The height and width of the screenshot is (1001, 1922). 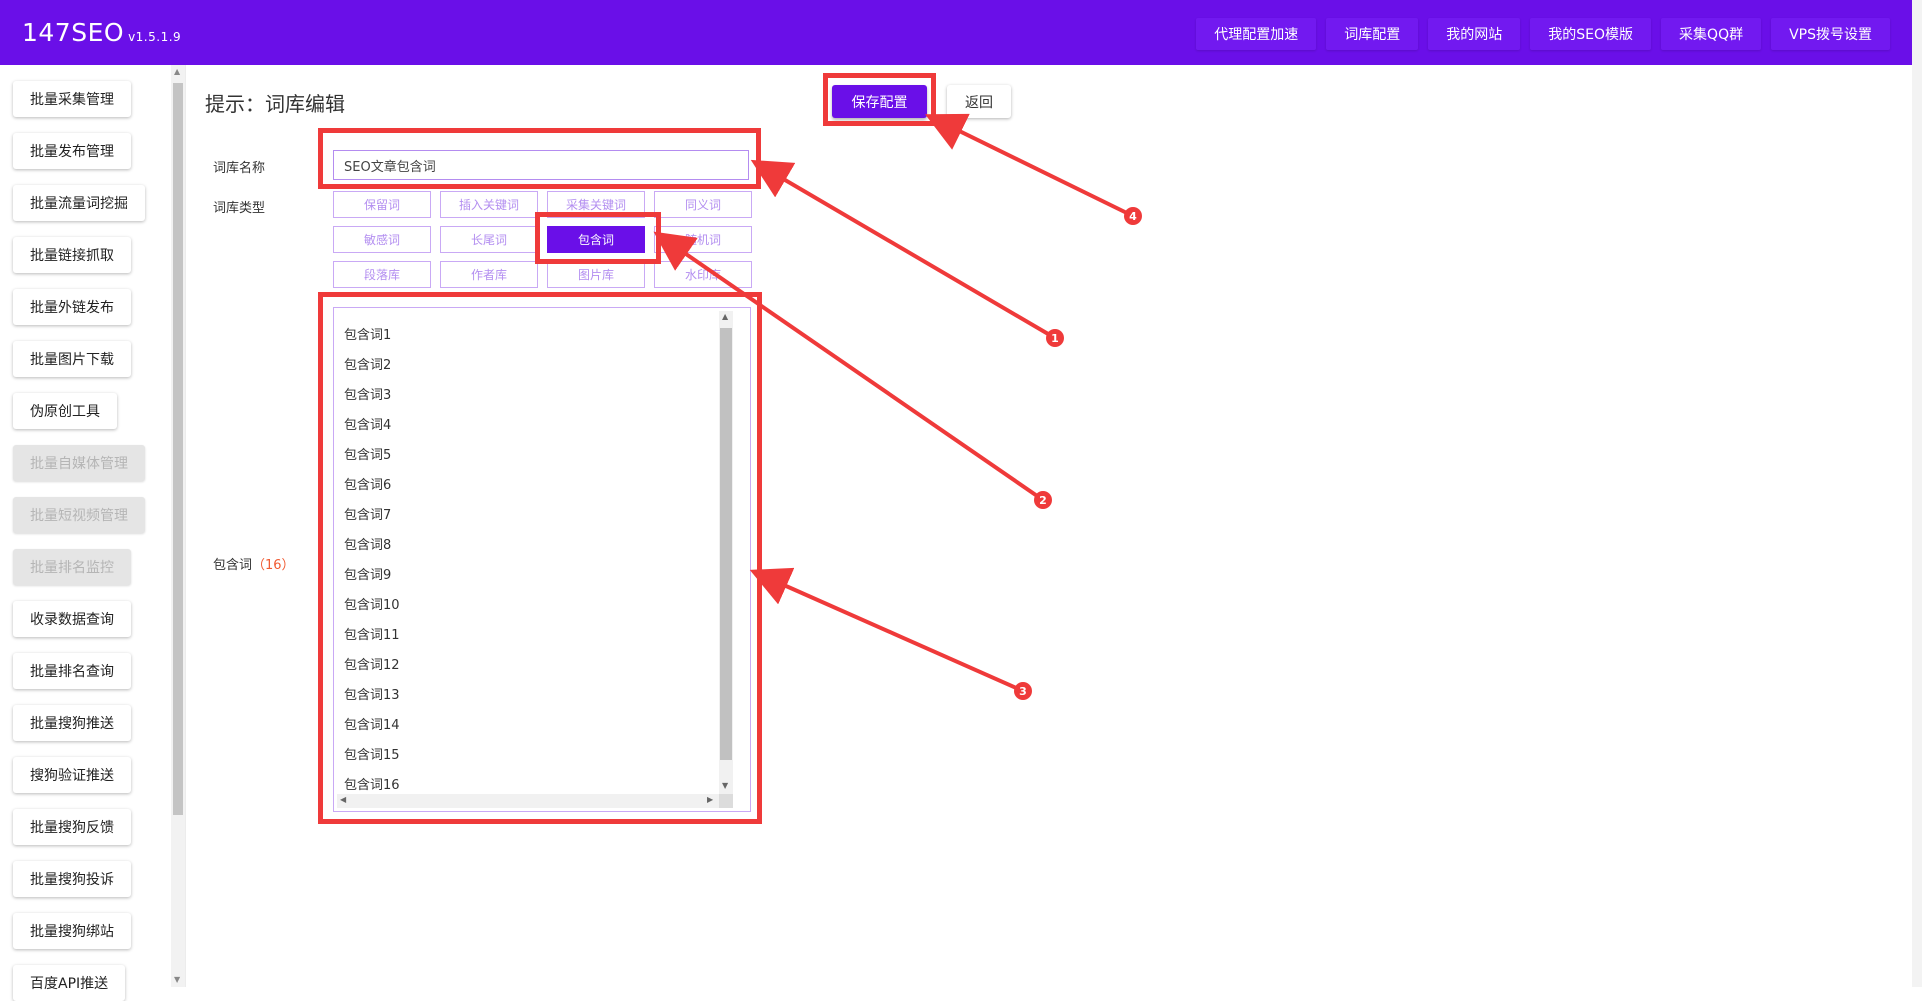 I want to click on annotation-marker-3: 3, so click(x=1023, y=691).